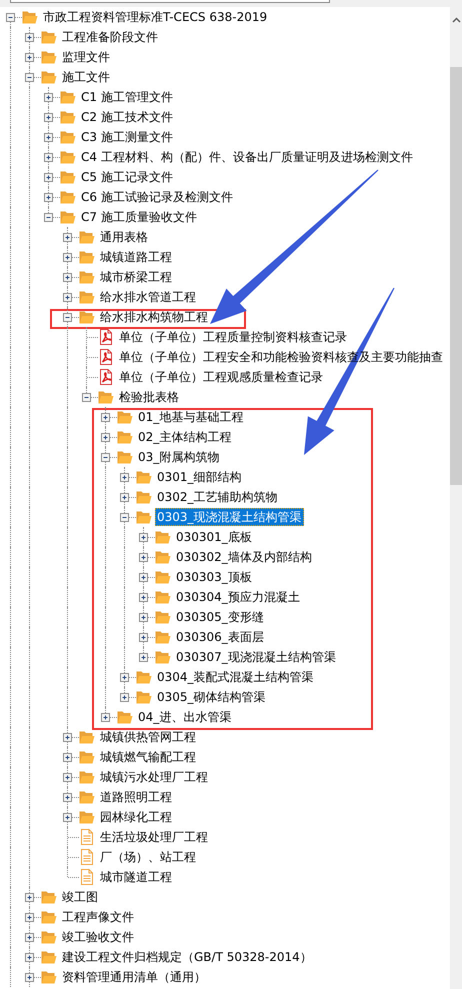  I want to click on tree-item-label: 工程声像文件, so click(98, 917).